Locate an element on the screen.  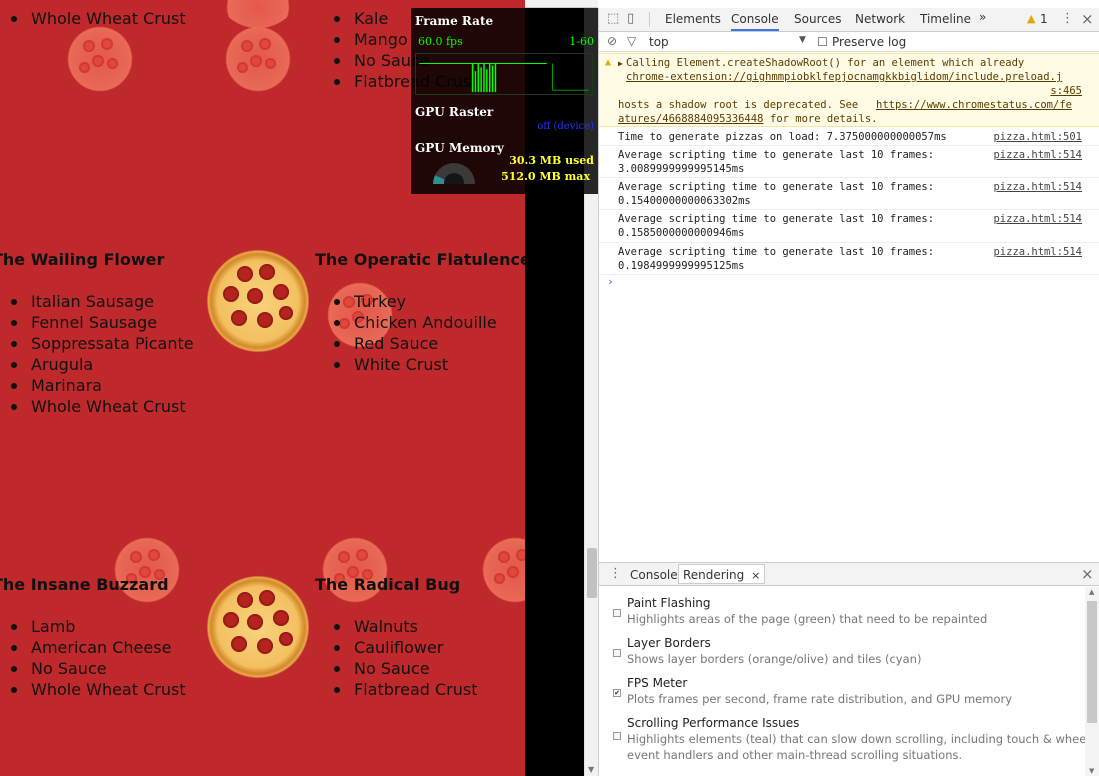
fps-graph is located at coordinates (504, 74).